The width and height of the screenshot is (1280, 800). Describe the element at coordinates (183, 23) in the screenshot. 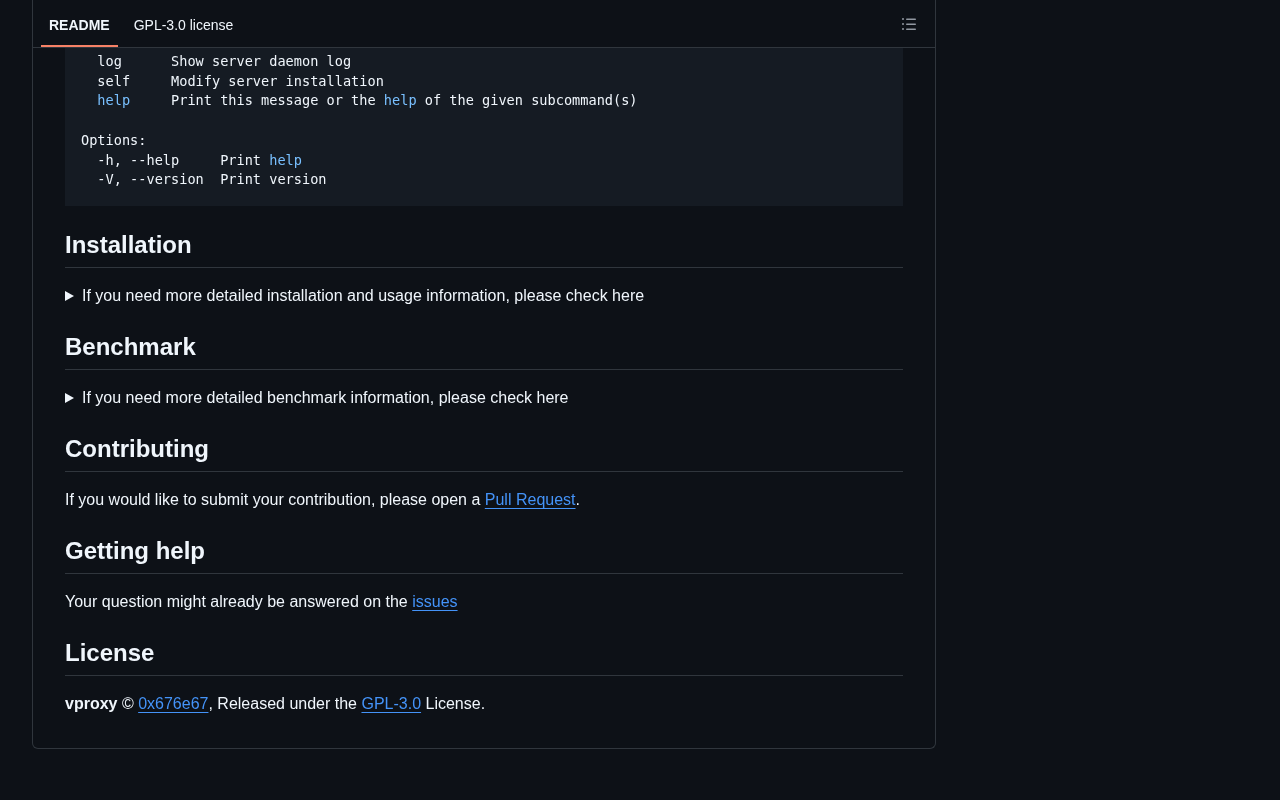

I see `tab: GPL-3.0 license` at that location.